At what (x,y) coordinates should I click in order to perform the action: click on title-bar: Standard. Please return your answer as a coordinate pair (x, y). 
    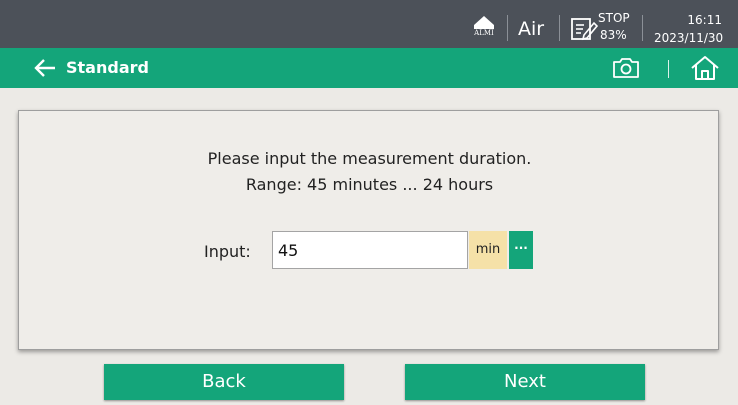
    Looking at the image, I should click on (369, 68).